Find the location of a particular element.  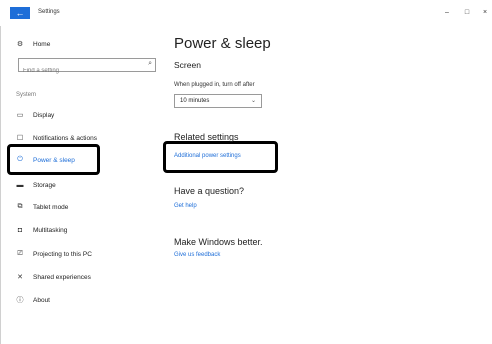

sidebar-item-display: ▭ Display is located at coordinates (34, 115).